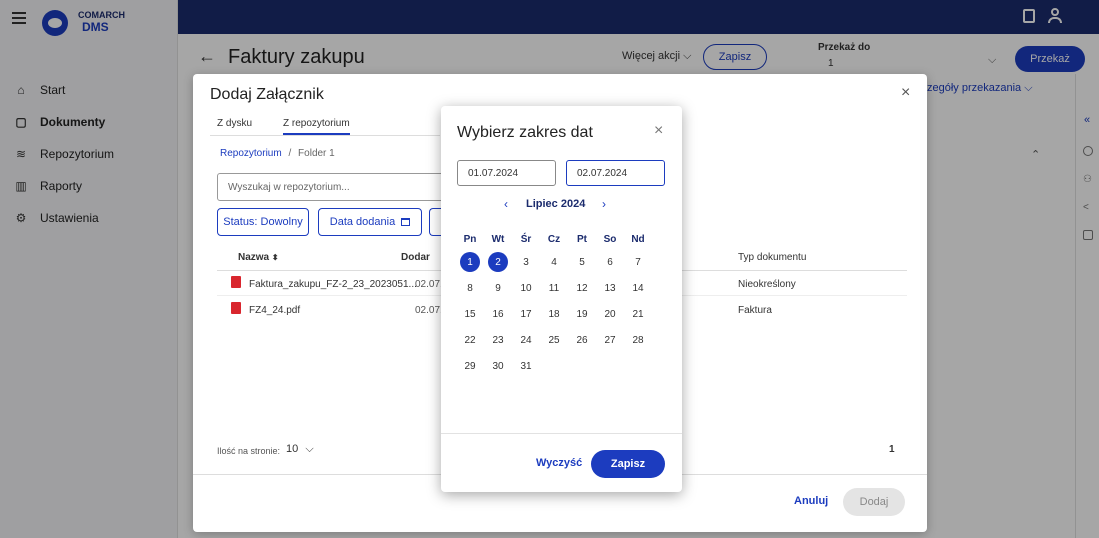  I want to click on calendar-day: 13, so click(610, 288).